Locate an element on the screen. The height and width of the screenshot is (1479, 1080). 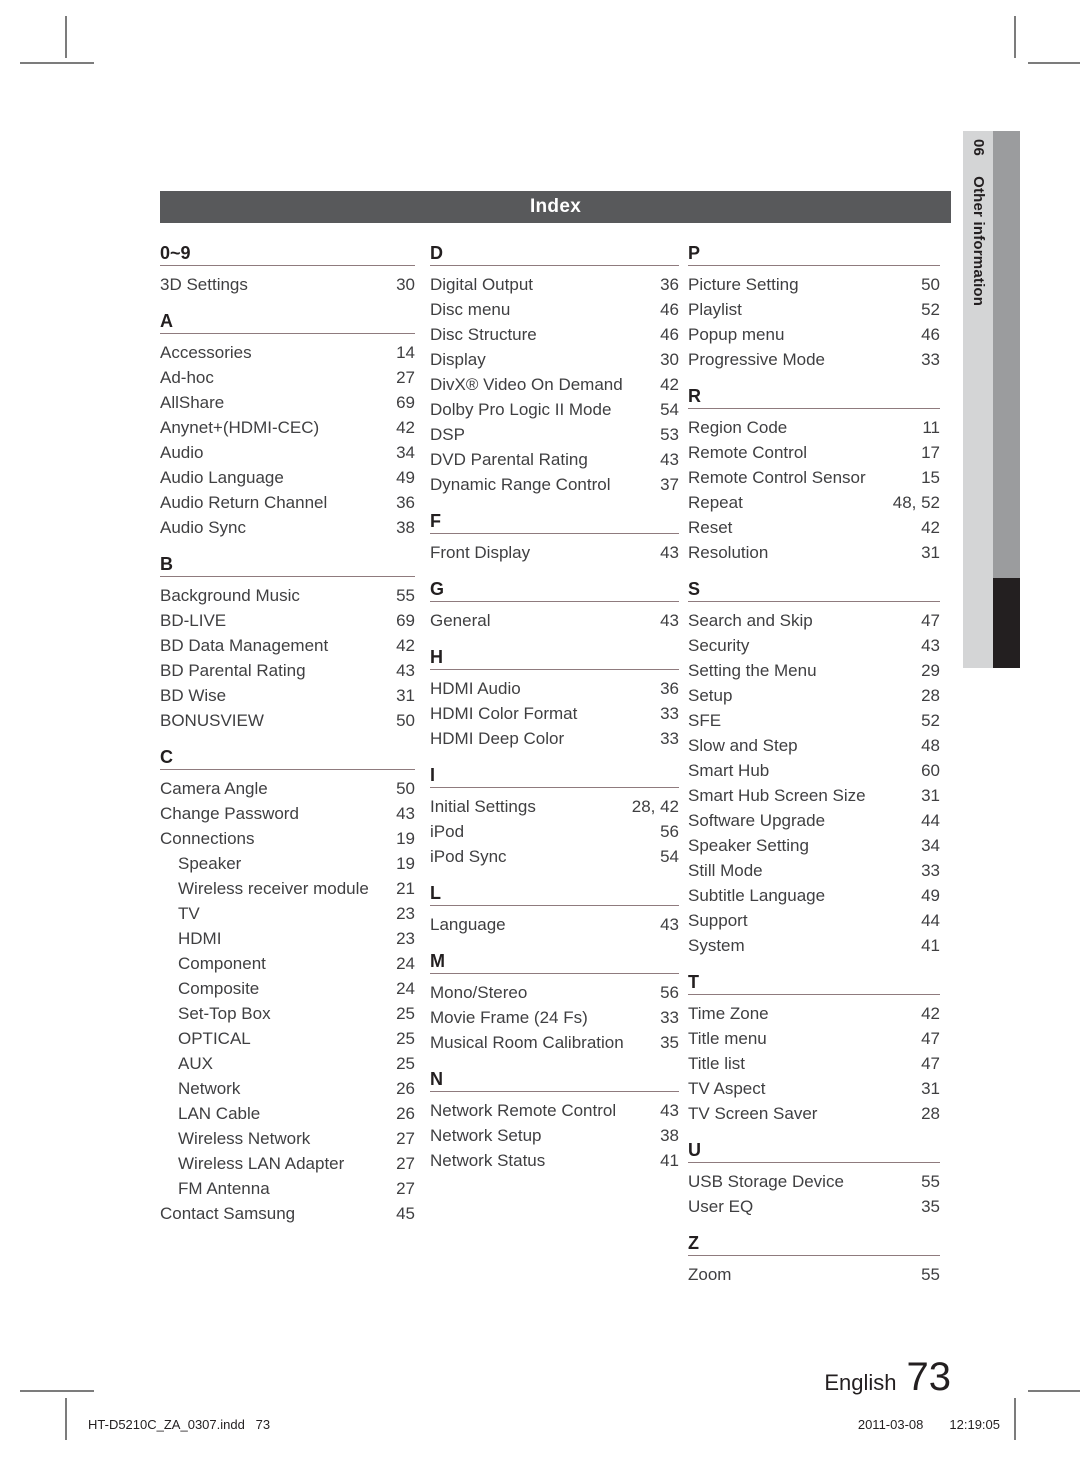
index-entry: Language 43 is located at coordinates (554, 924).